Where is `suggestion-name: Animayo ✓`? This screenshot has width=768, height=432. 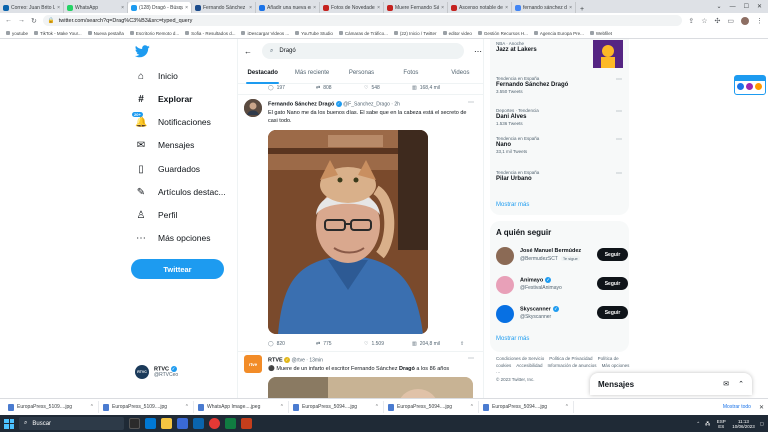 suggestion-name: Animayo ✓ is located at coordinates (536, 280).